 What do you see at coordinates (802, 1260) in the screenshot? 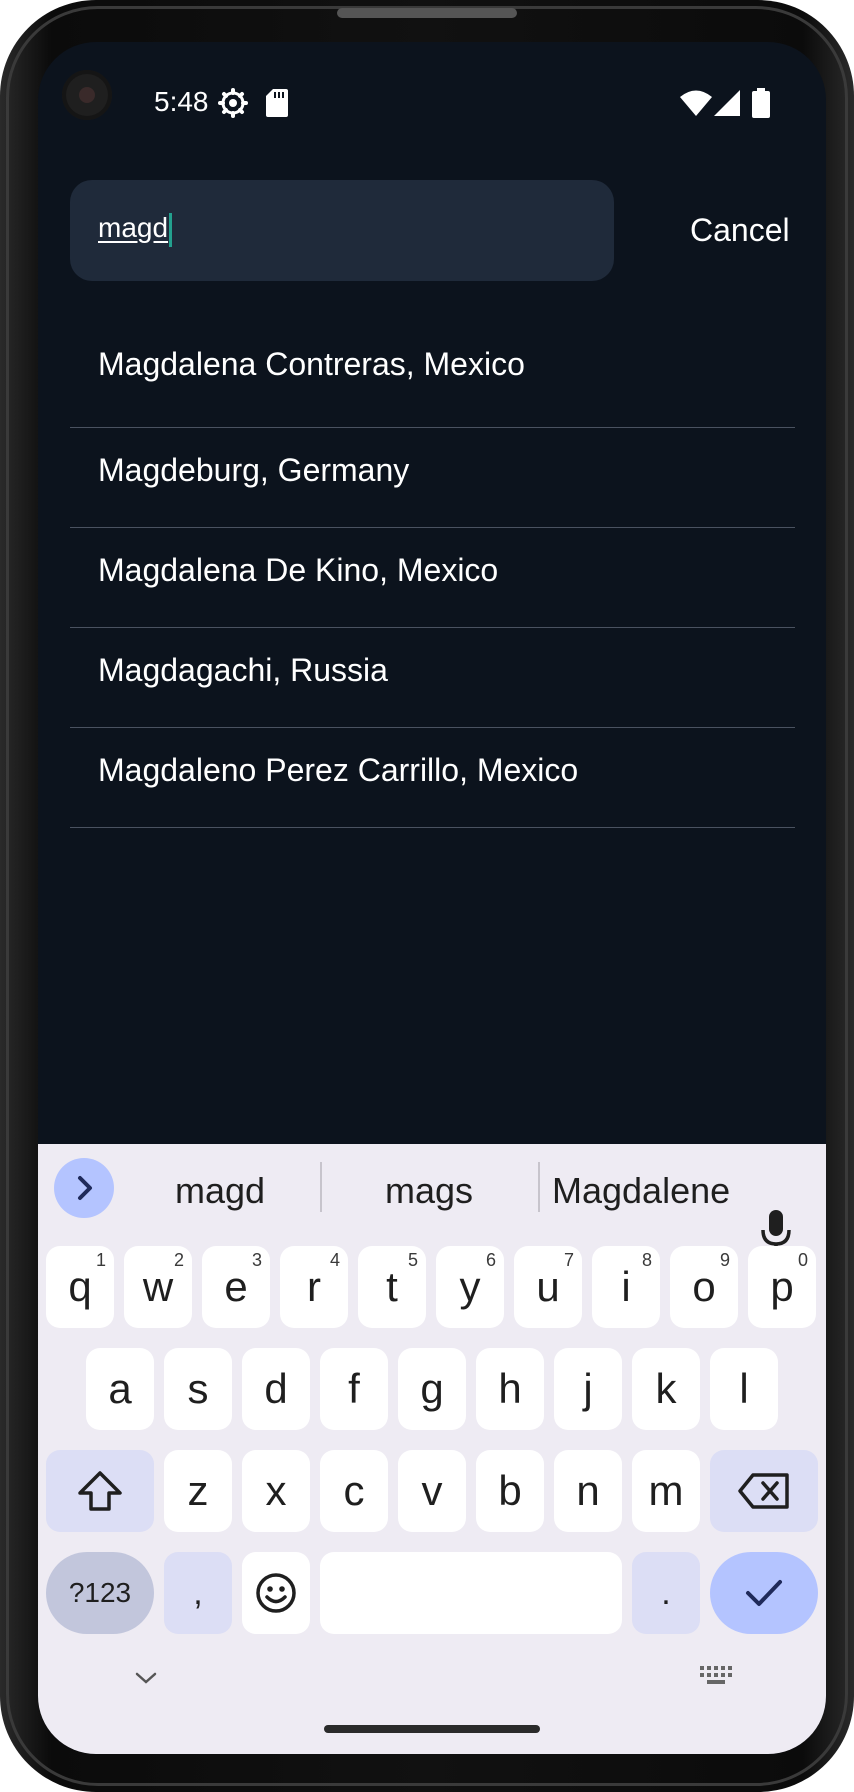
I see `key-hint: 0` at bounding box center [802, 1260].